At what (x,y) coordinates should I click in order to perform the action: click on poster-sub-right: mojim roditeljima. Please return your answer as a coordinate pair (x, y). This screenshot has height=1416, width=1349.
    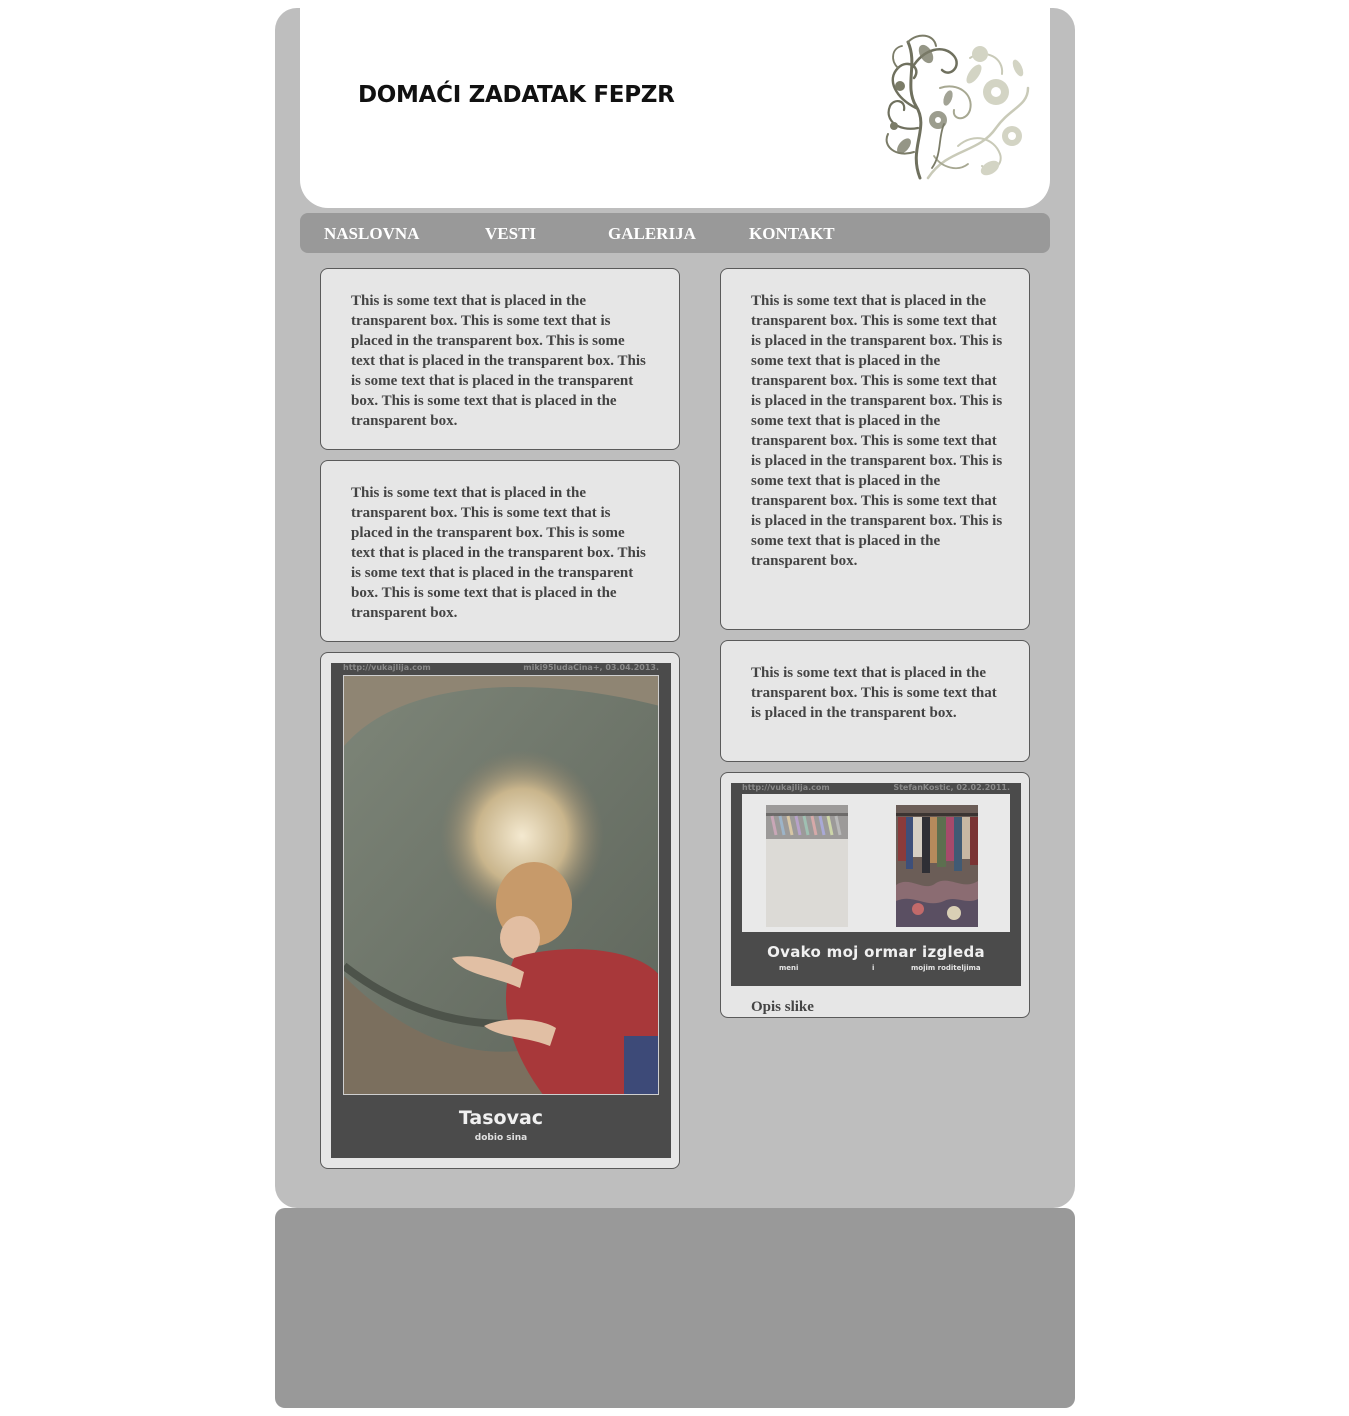
    Looking at the image, I should click on (946, 968).